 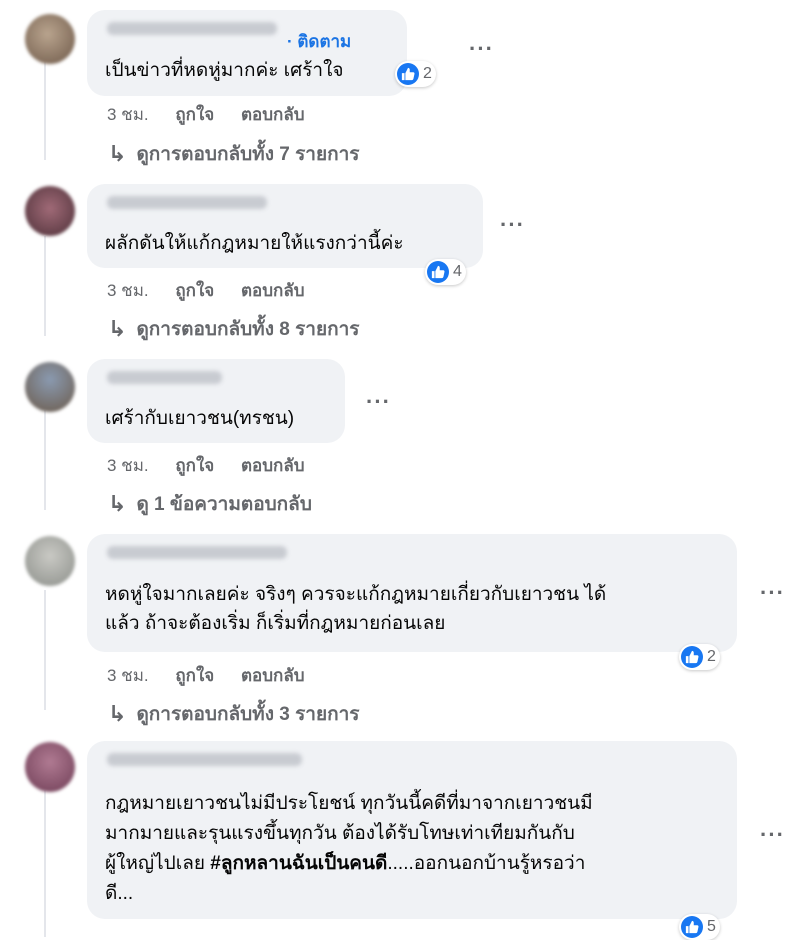 I want to click on reaction-count: 4, so click(x=457, y=271).